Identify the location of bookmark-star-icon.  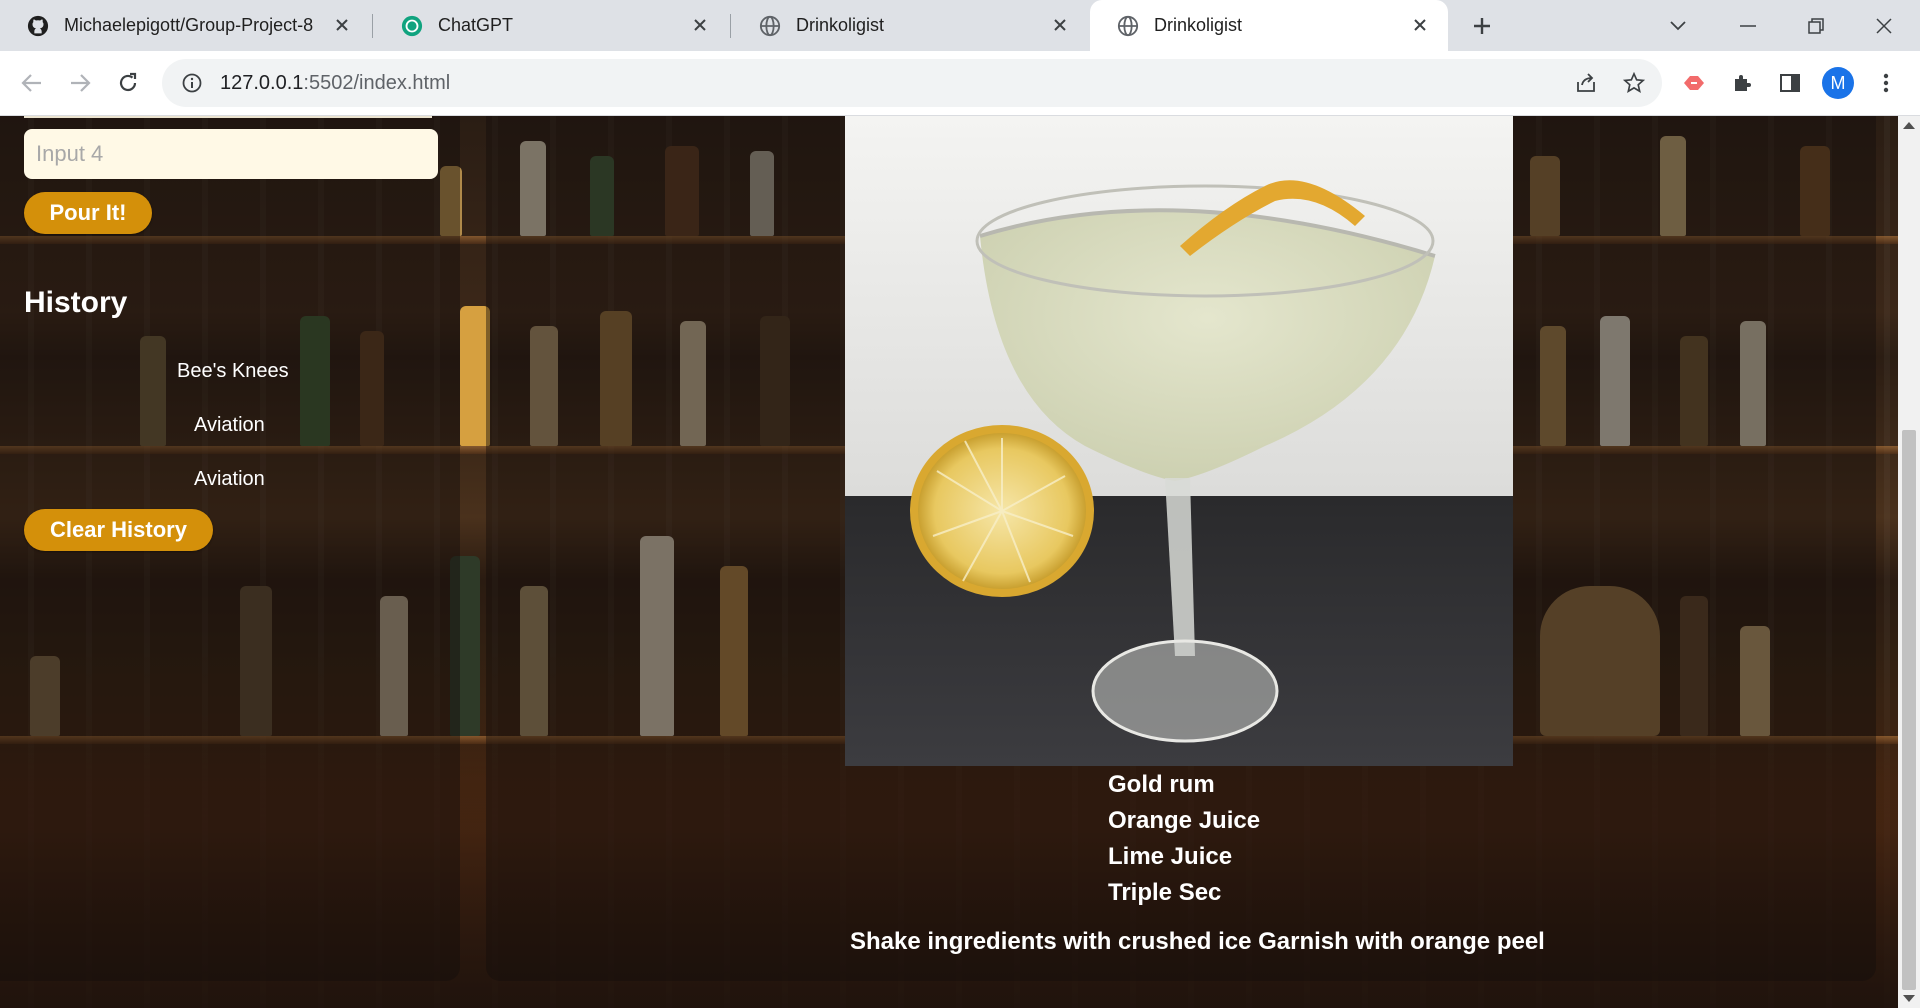
(1634, 83).